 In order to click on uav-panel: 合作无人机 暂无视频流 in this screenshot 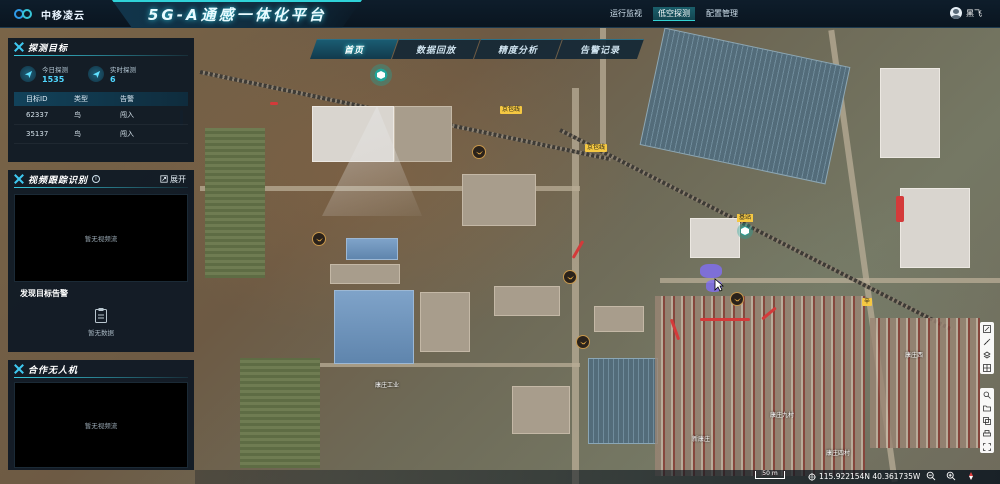, I will do `click(101, 415)`.